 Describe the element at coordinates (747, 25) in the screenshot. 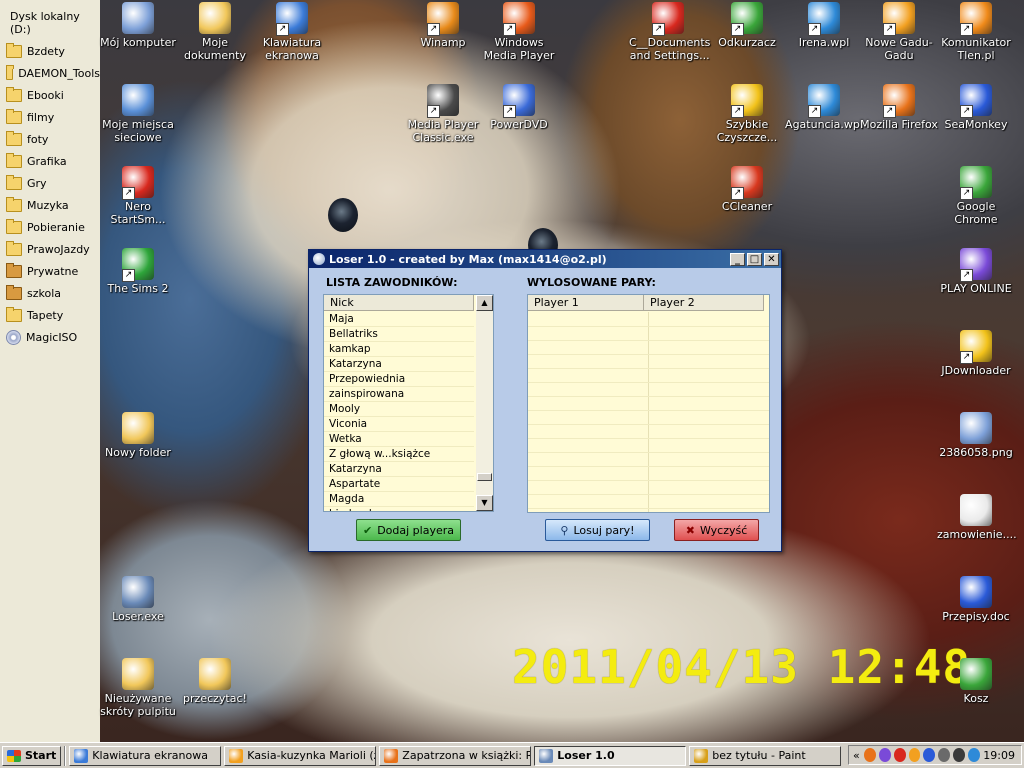

I see `desktop-icon: Odkurzacz` at that location.